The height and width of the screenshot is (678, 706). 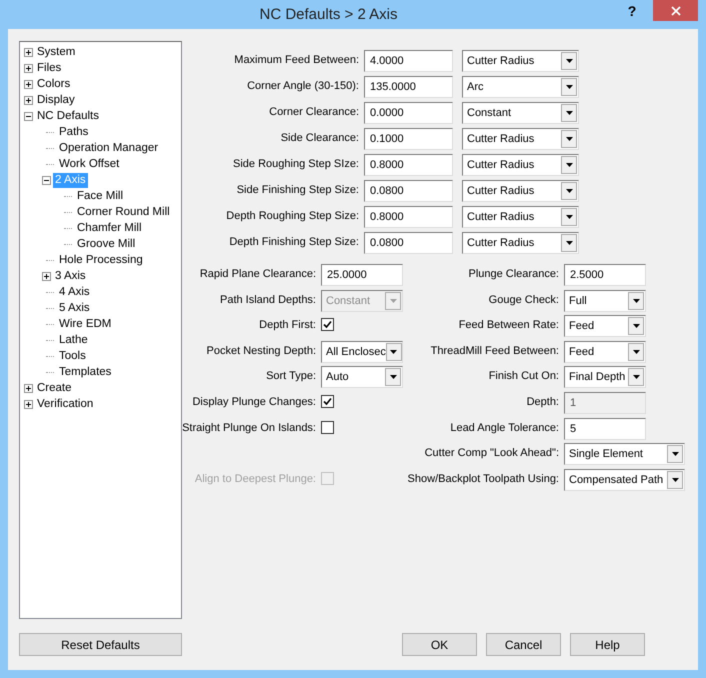 What do you see at coordinates (408, 139) in the screenshot?
I see `text-field: 0.1000` at bounding box center [408, 139].